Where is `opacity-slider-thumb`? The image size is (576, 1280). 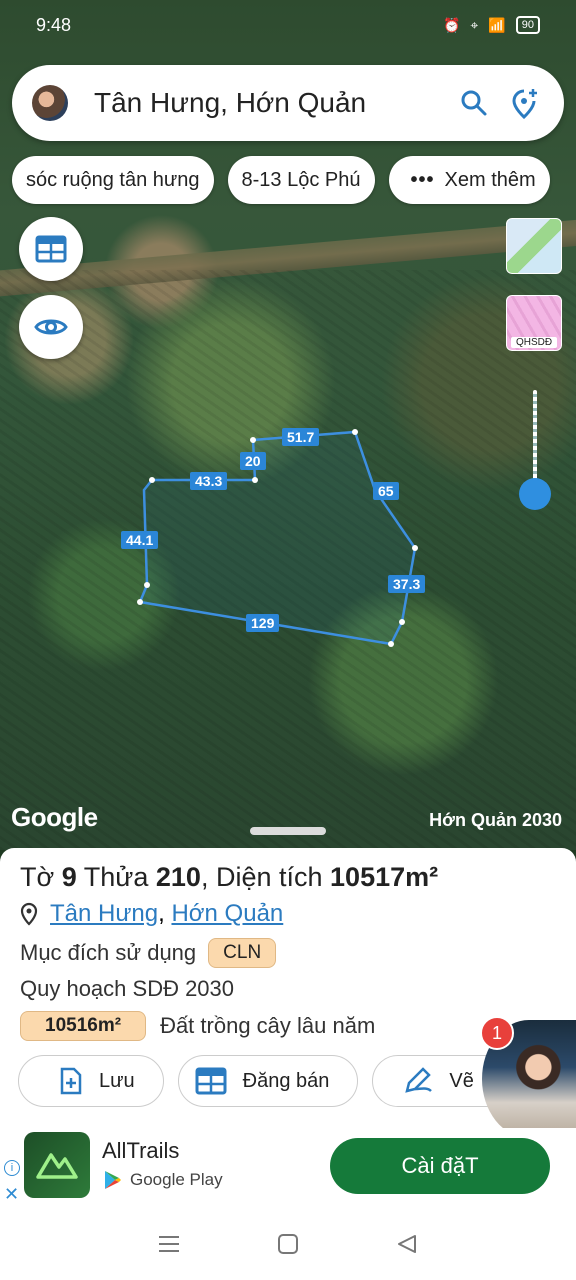
opacity-slider-thumb is located at coordinates (535, 494).